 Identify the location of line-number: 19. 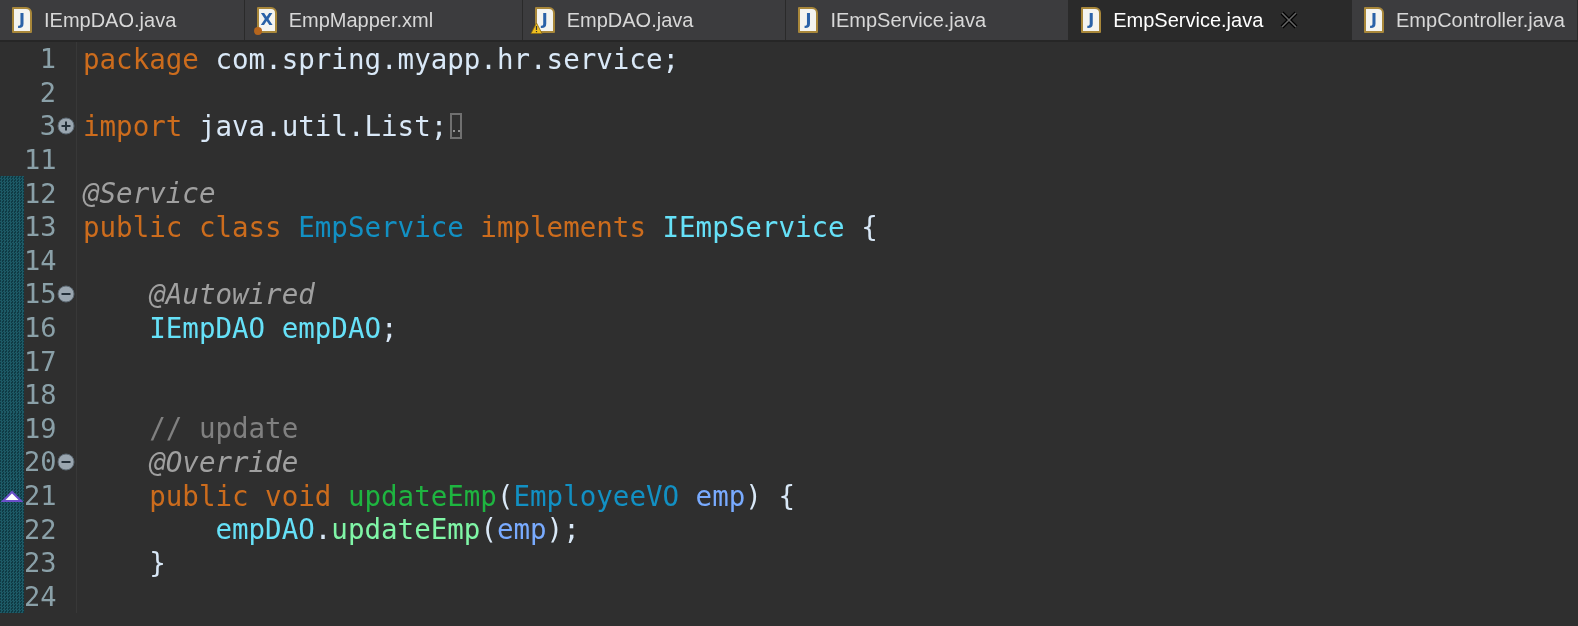
(40, 428).